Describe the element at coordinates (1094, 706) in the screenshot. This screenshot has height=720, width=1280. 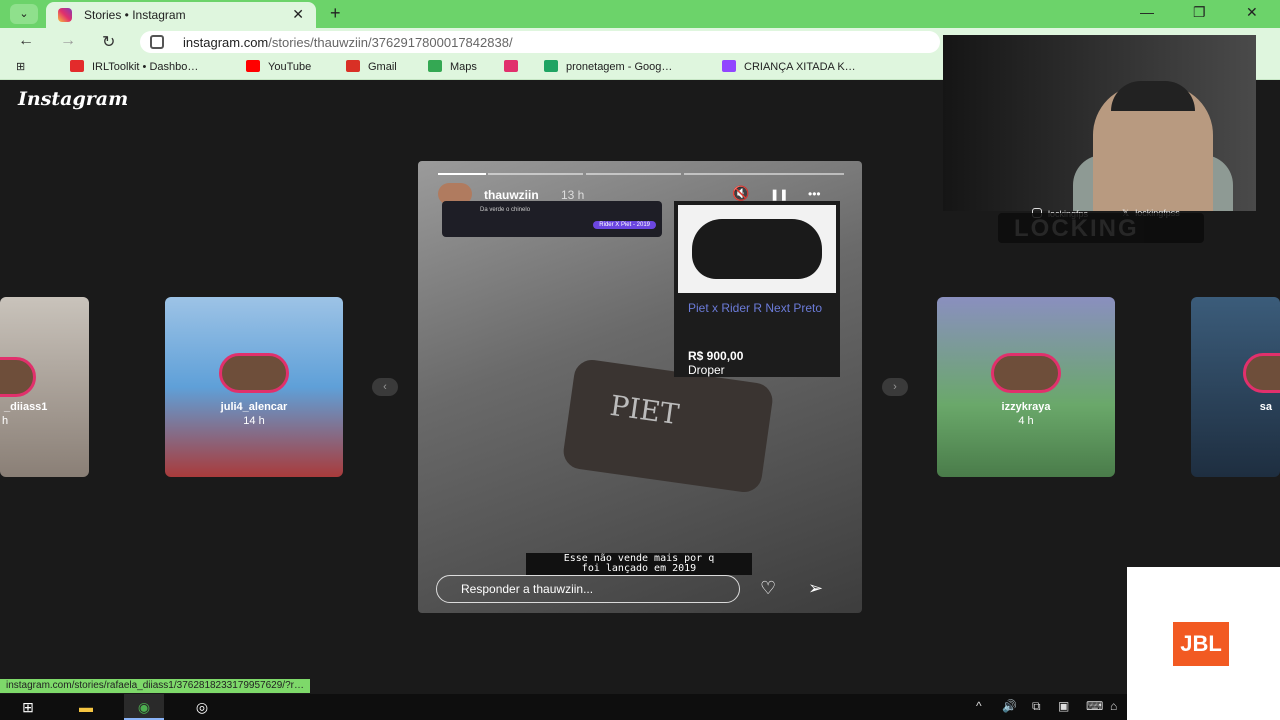
I see `keyboard-icon: ⌨` at that location.